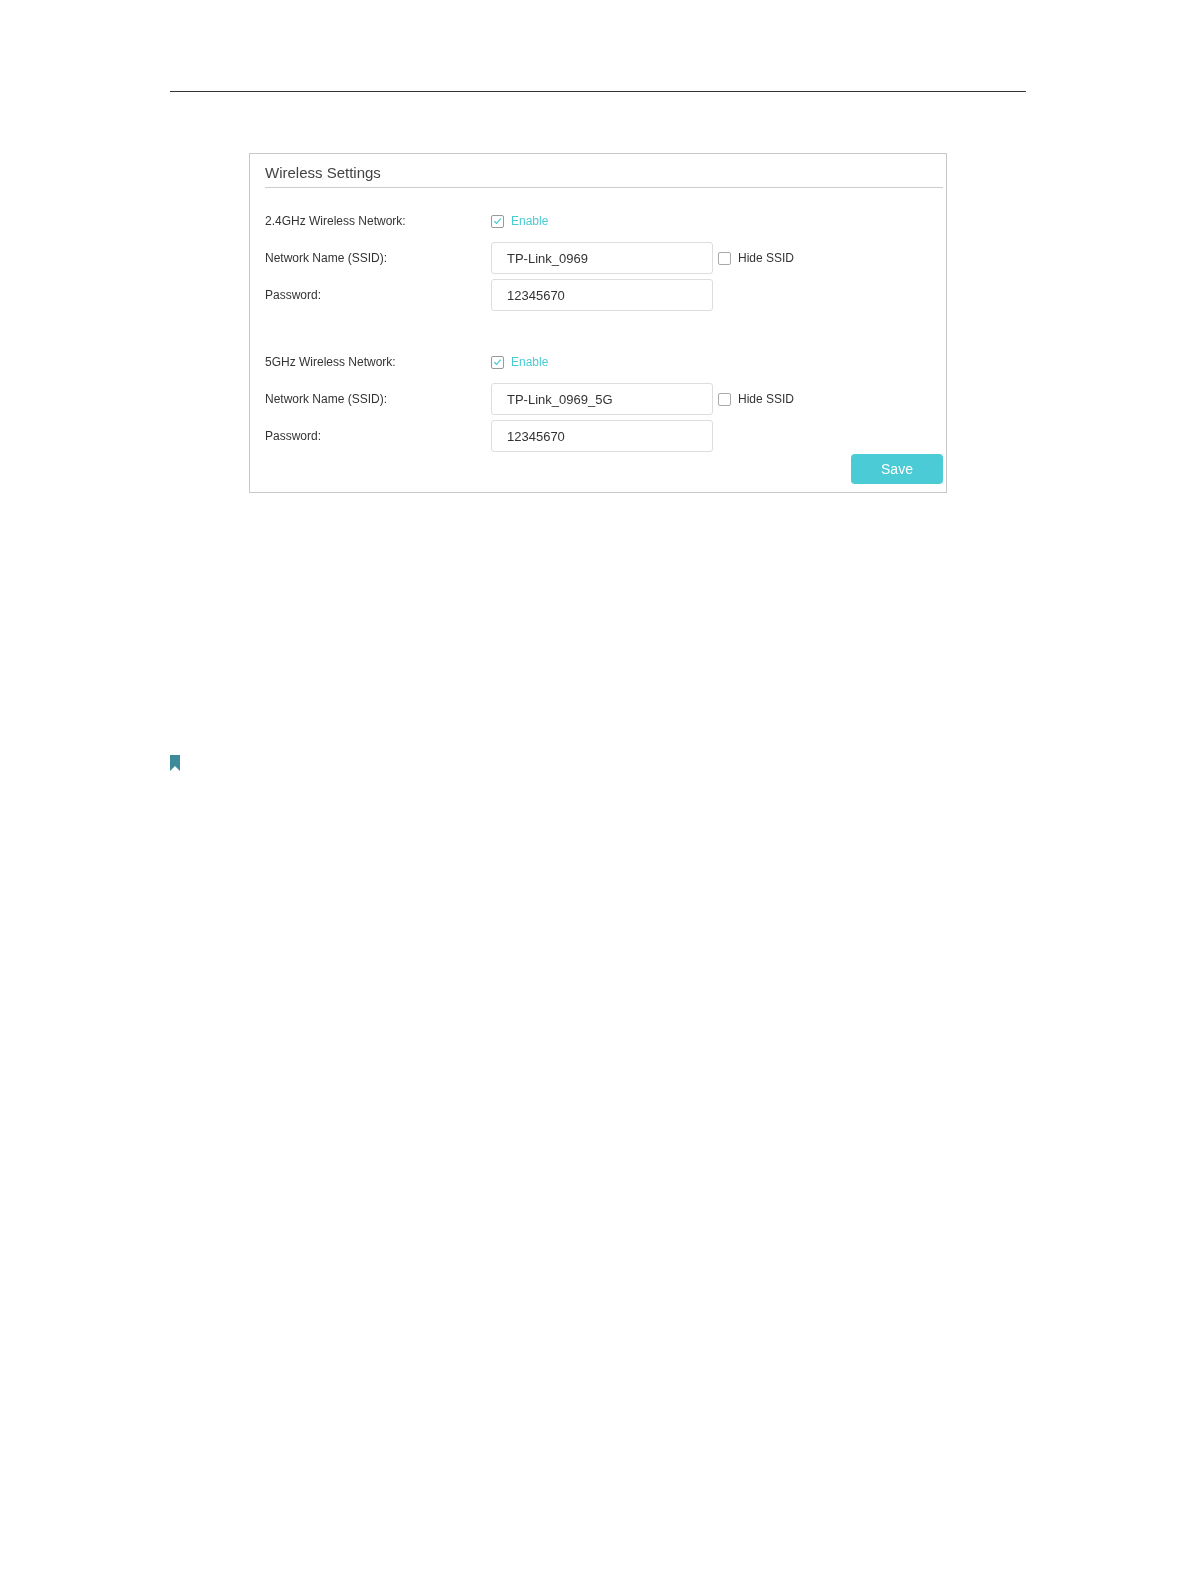  I want to click on network-label: 2.4GHz Wireless Network:, so click(336, 221).